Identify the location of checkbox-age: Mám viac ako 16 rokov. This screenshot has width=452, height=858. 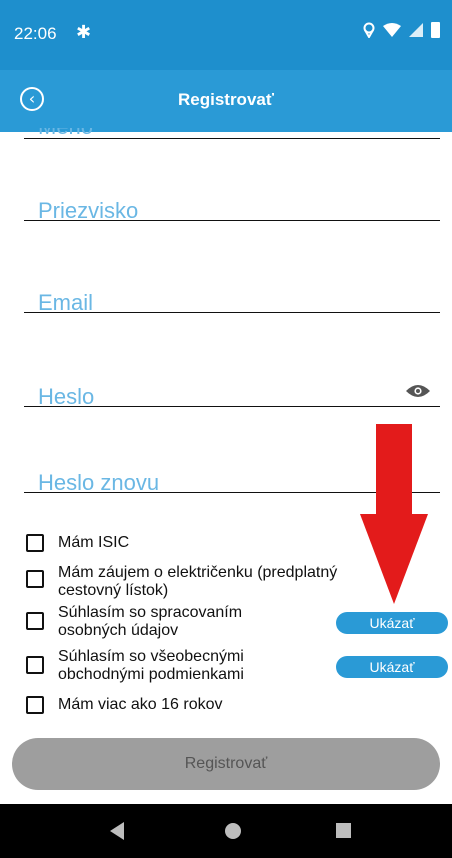
(124, 705).